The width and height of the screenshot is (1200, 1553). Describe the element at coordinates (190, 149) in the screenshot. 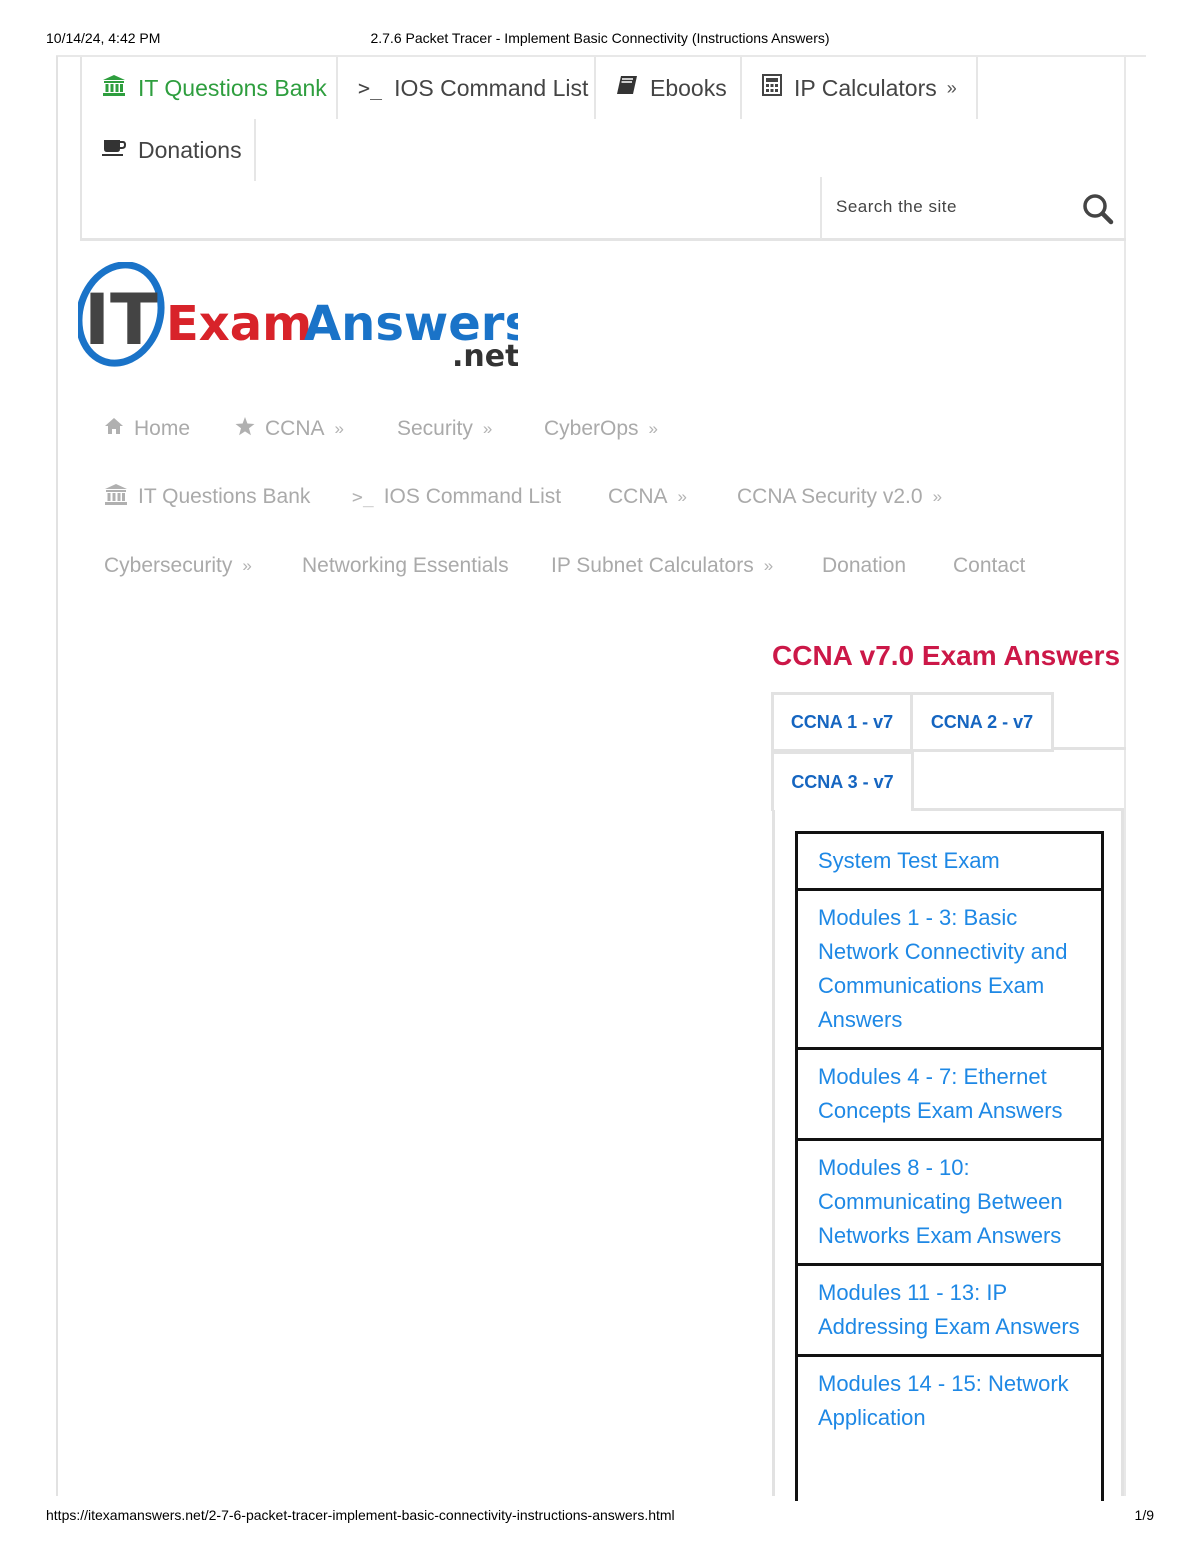

I see `topbar-item-label: Donations` at that location.